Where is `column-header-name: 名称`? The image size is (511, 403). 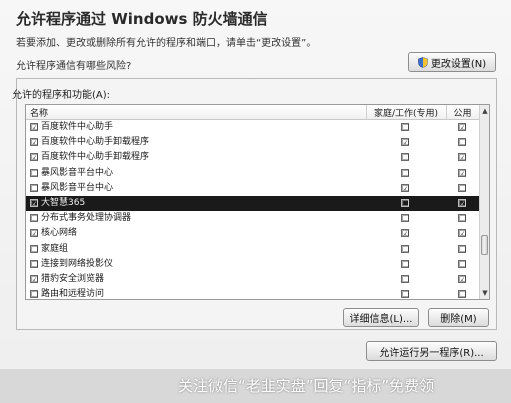 column-header-name: 名称 is located at coordinates (39, 112).